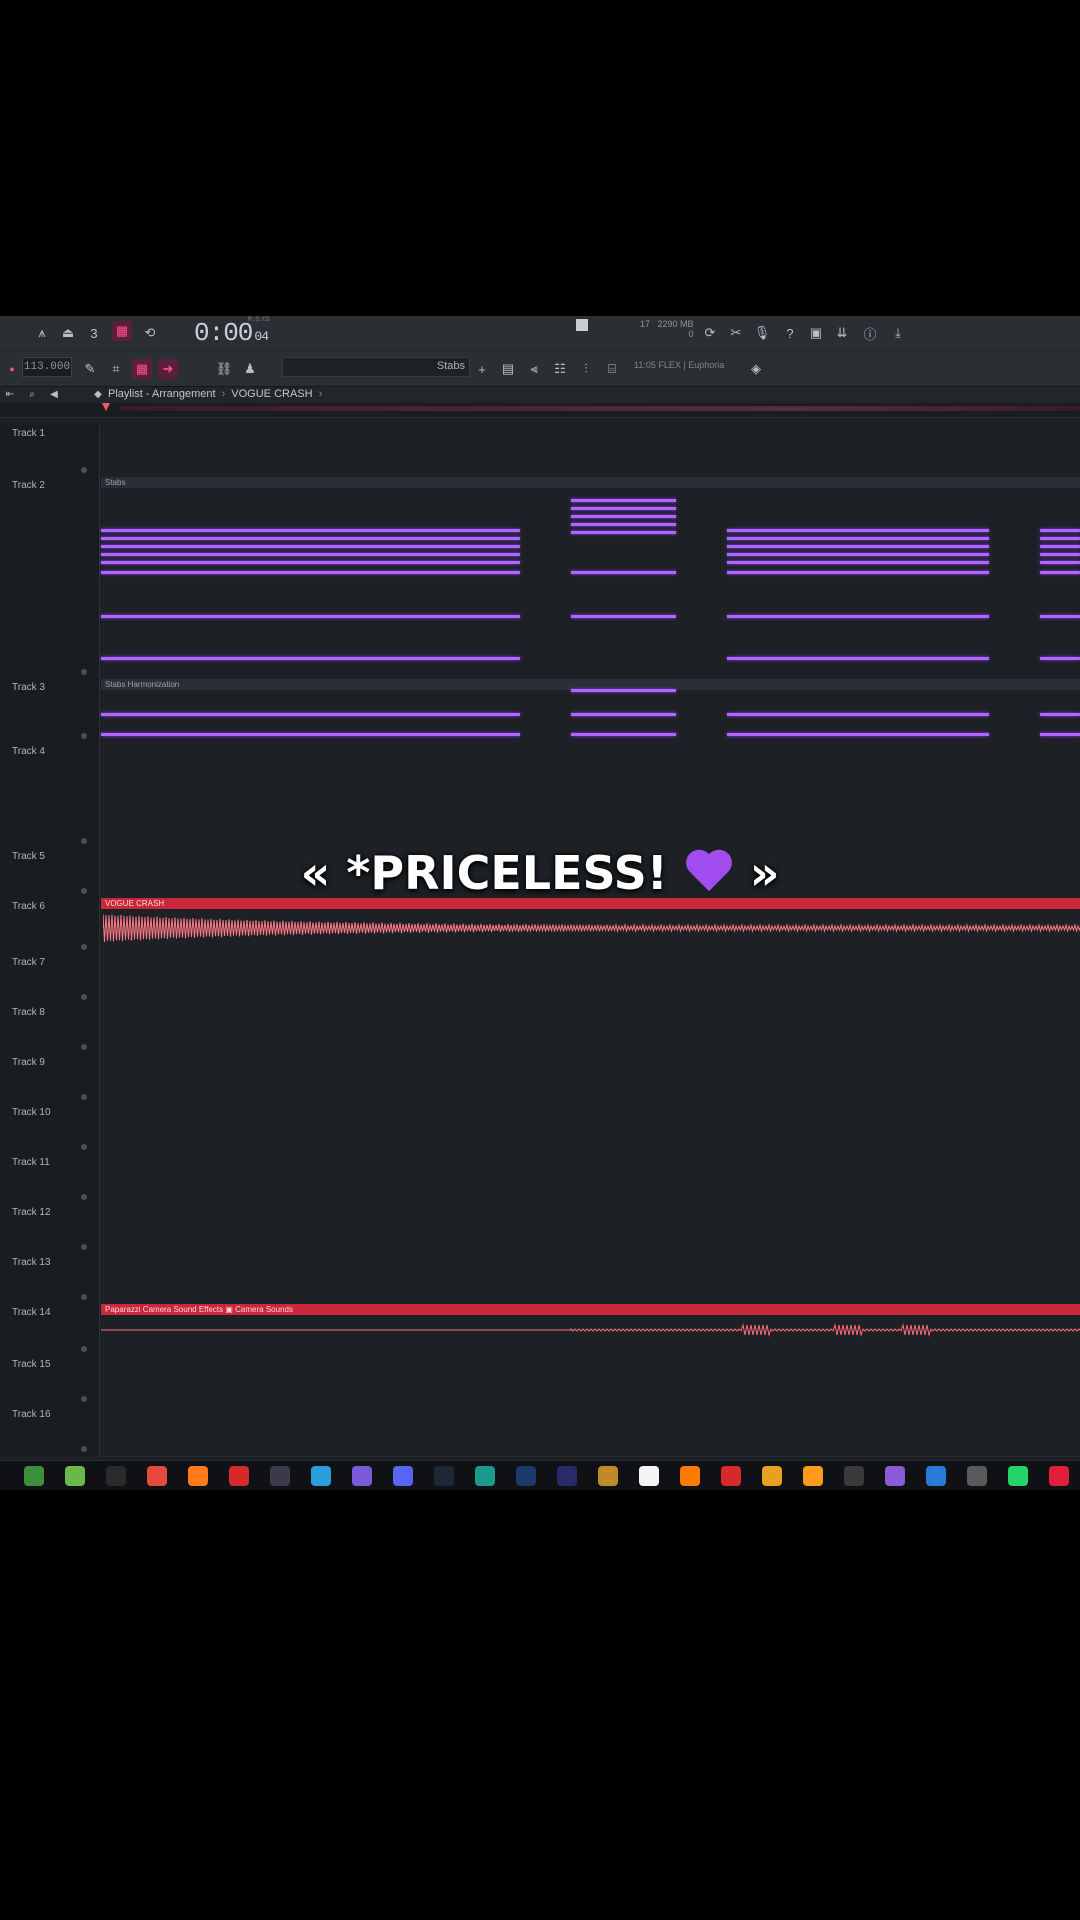  What do you see at coordinates (50, 926) in the screenshot?
I see `track-header: Track 6` at bounding box center [50, 926].